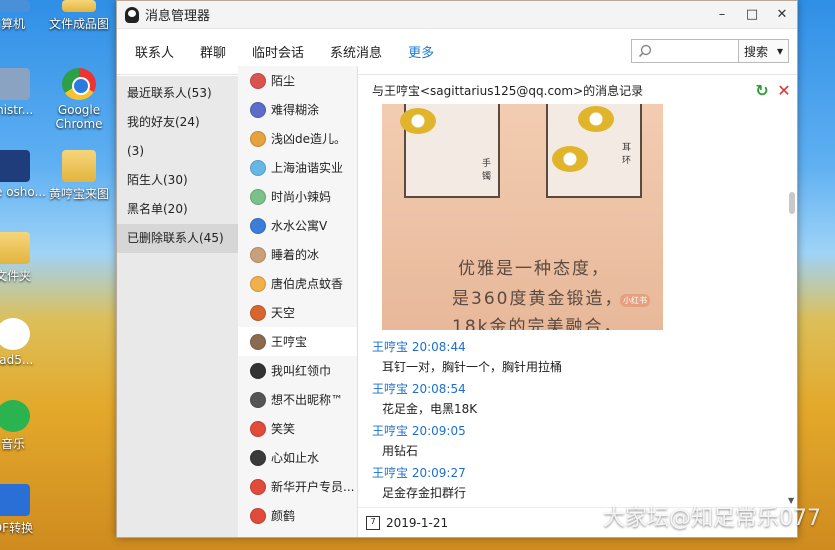 This screenshot has width=835, height=550. I want to click on message-meta: 王哼宝 20:09:27, so click(579, 472).